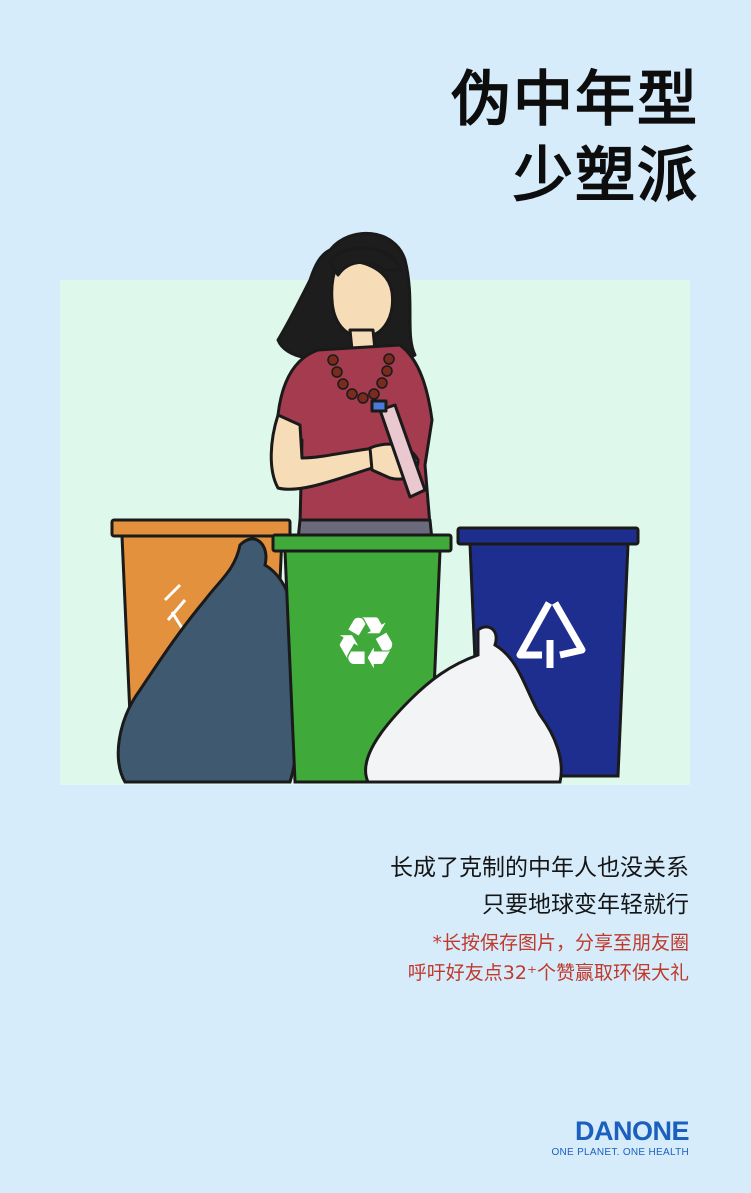 This screenshot has height=1193, width=751. What do you see at coordinates (620, 1152) in the screenshot?
I see `logo-tagline: ONE PLANET. ONE HEALTH` at bounding box center [620, 1152].